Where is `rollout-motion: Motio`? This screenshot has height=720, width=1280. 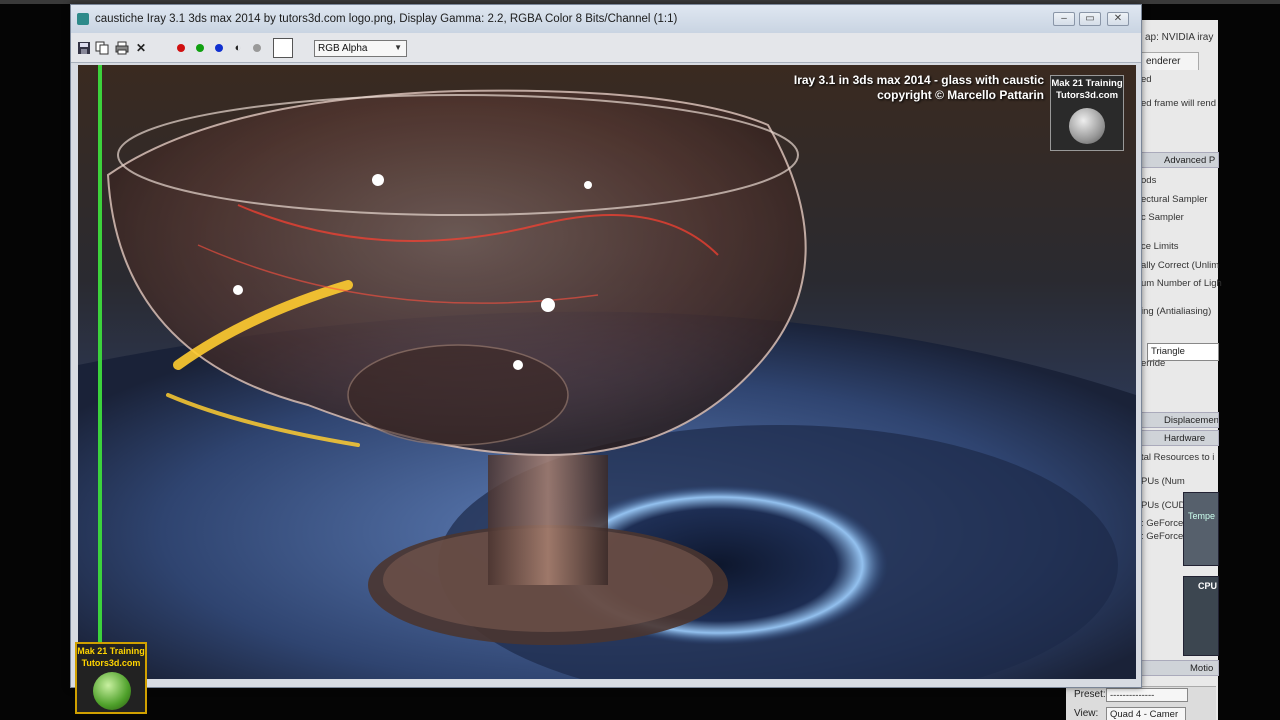
rollout-motion: Motio is located at coordinates (1180, 668).